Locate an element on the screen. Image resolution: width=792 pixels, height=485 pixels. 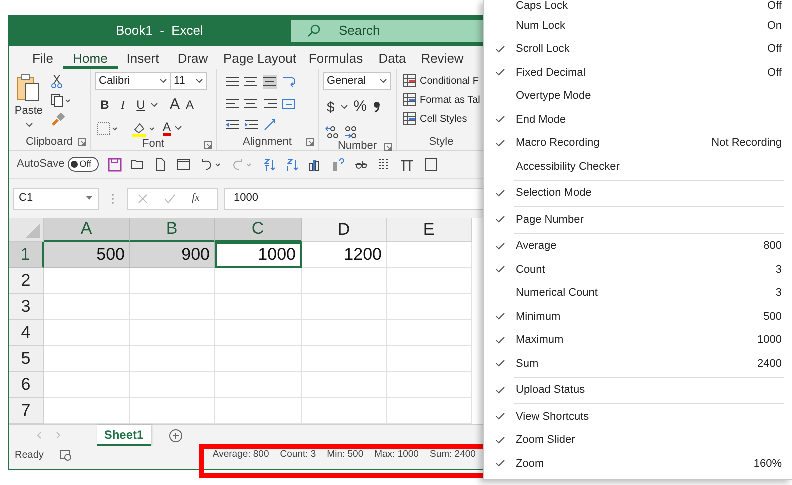
row-header: 7 is located at coordinates (26, 411).